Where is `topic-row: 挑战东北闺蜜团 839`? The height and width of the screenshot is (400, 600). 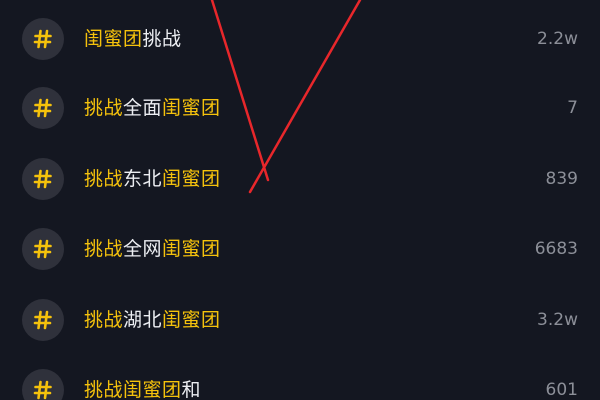 topic-row: 挑战东北闺蜜团 839 is located at coordinates (300, 179).